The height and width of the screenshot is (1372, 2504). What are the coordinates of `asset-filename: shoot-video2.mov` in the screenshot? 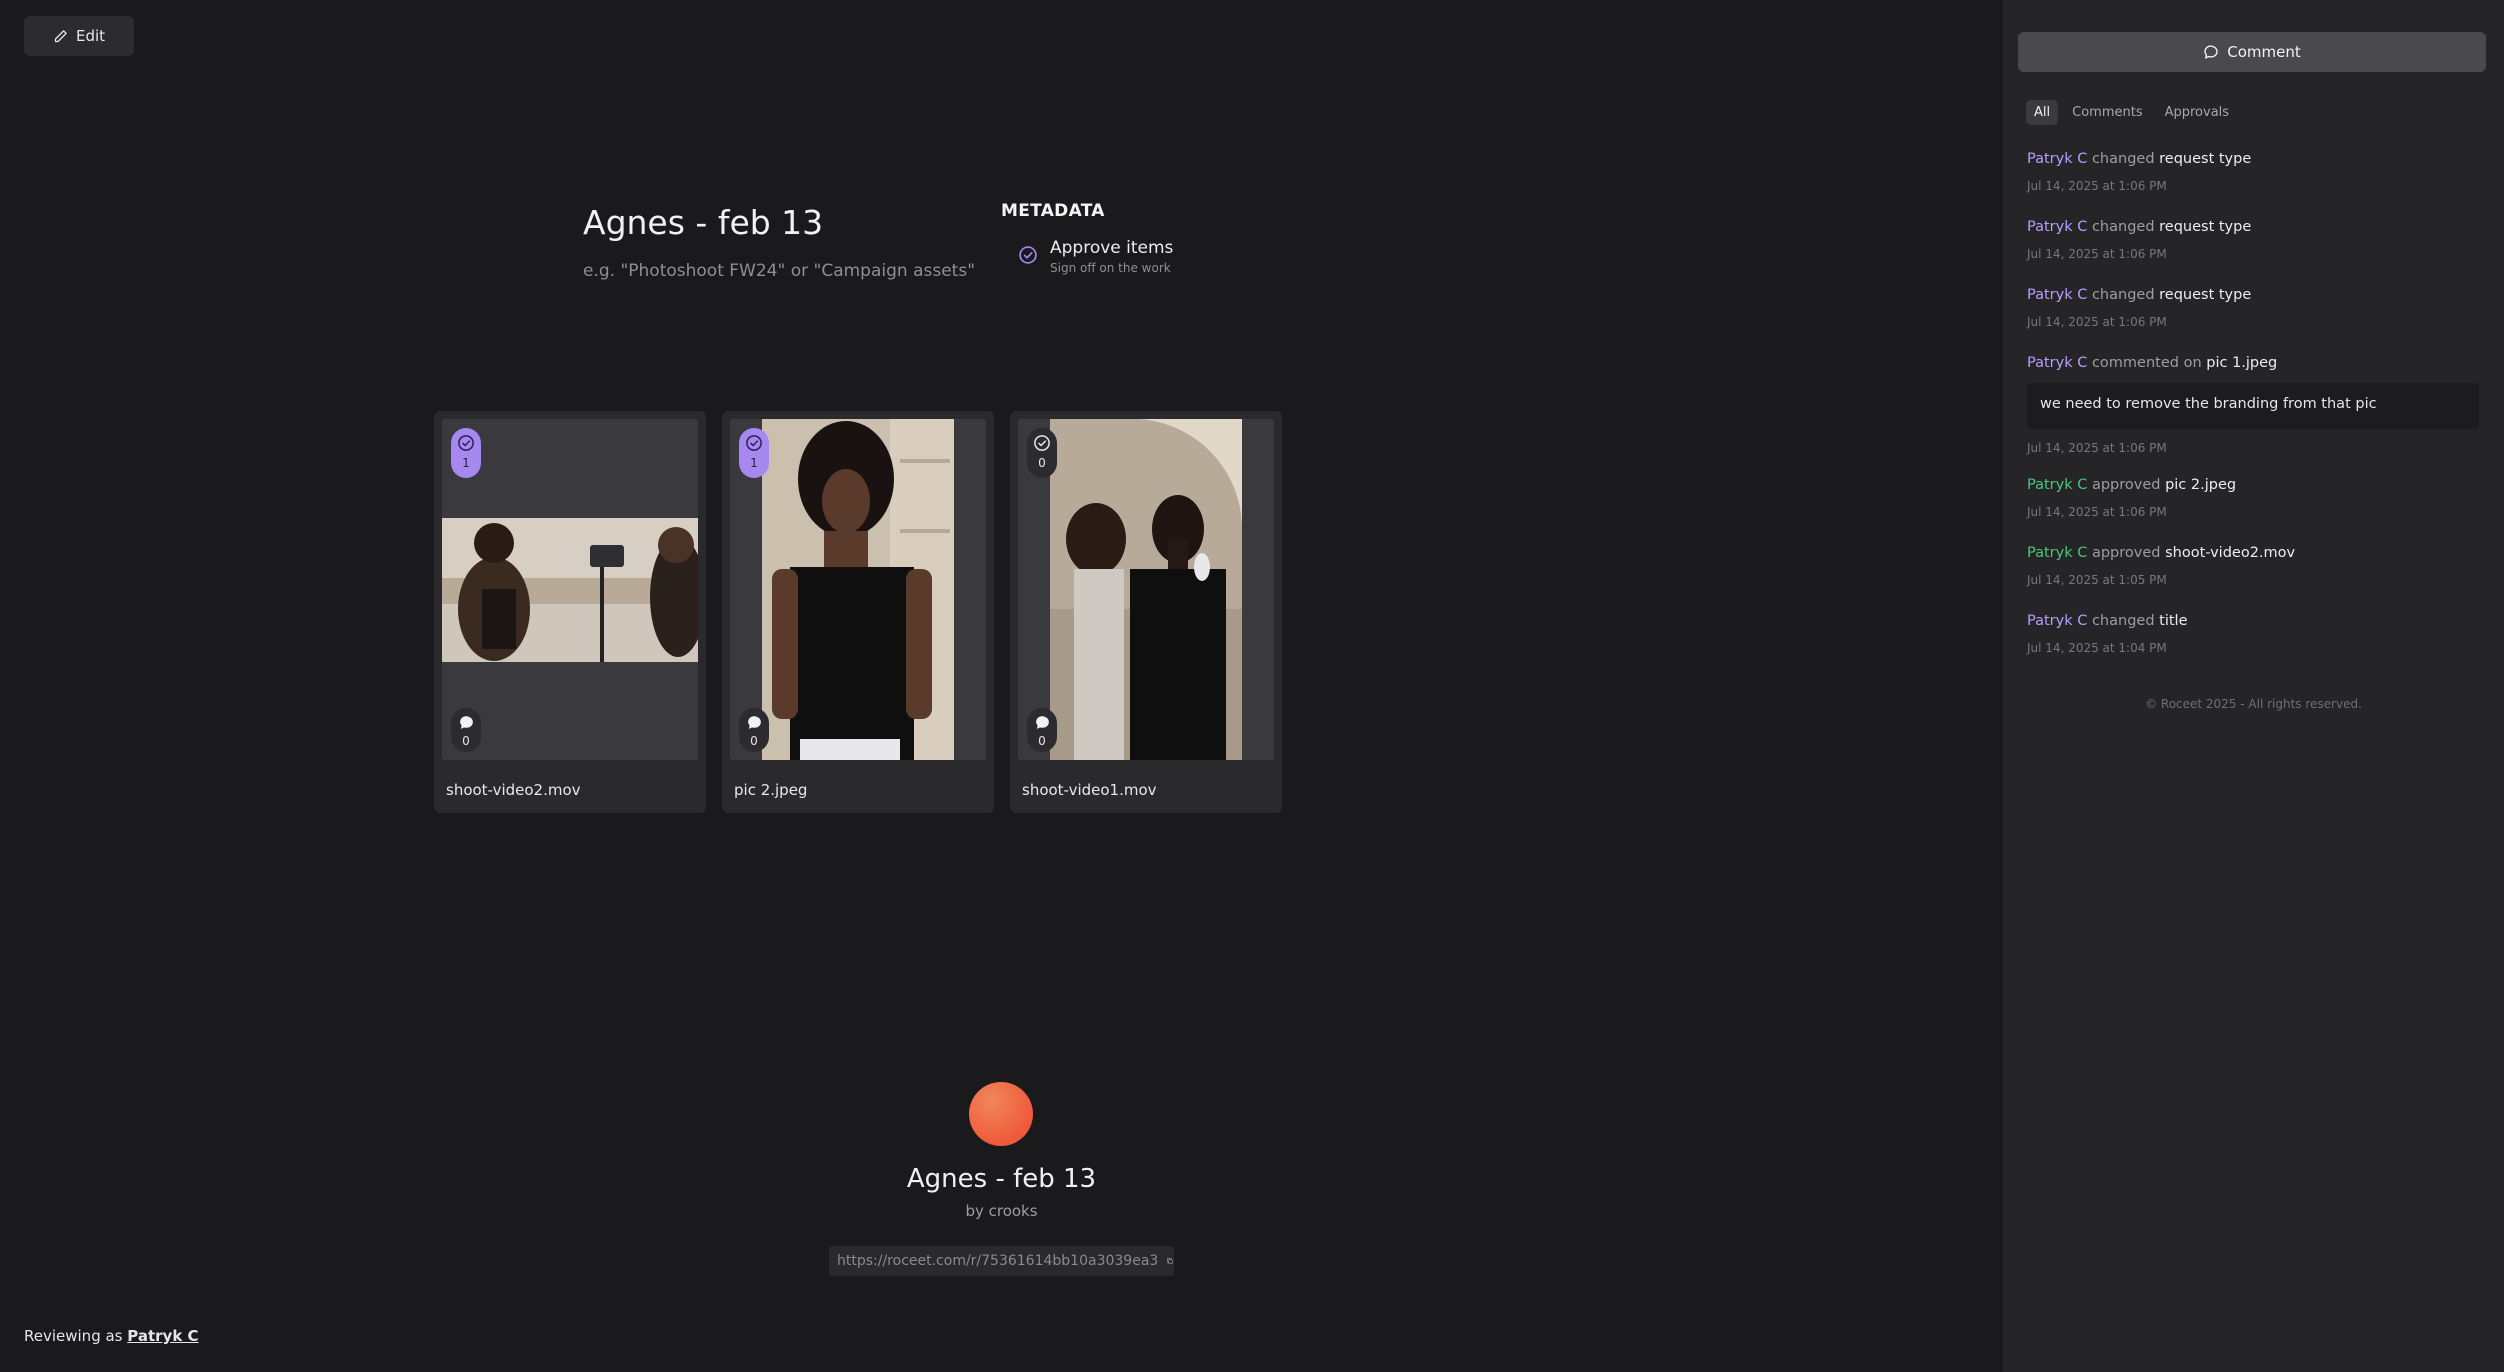 It's located at (513, 790).